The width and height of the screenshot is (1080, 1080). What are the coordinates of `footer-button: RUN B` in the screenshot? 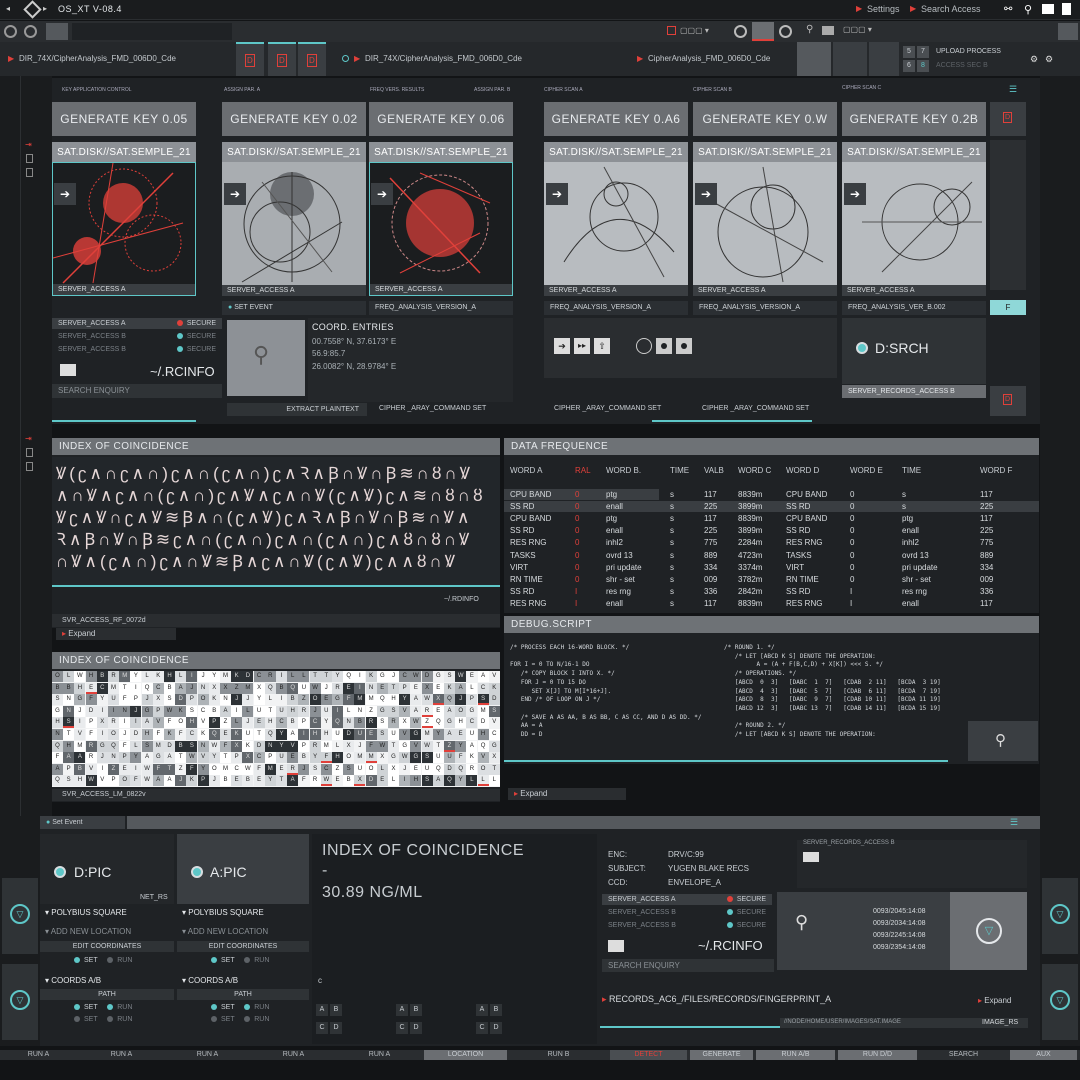 It's located at (558, 1055).